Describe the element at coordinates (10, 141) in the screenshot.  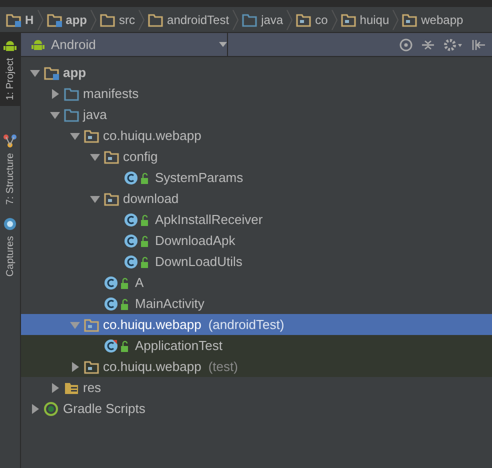
I see `structure-icon` at that location.